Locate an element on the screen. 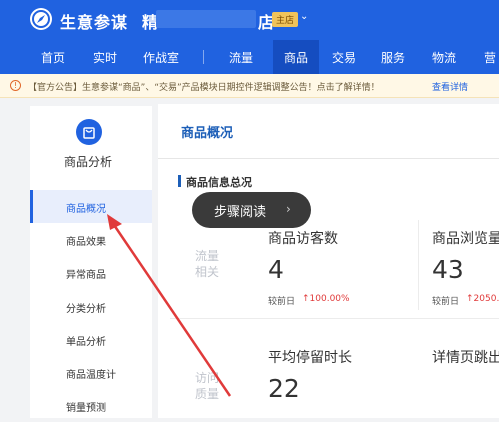  group-label-traffic: 流量相关 is located at coordinates (206, 264).